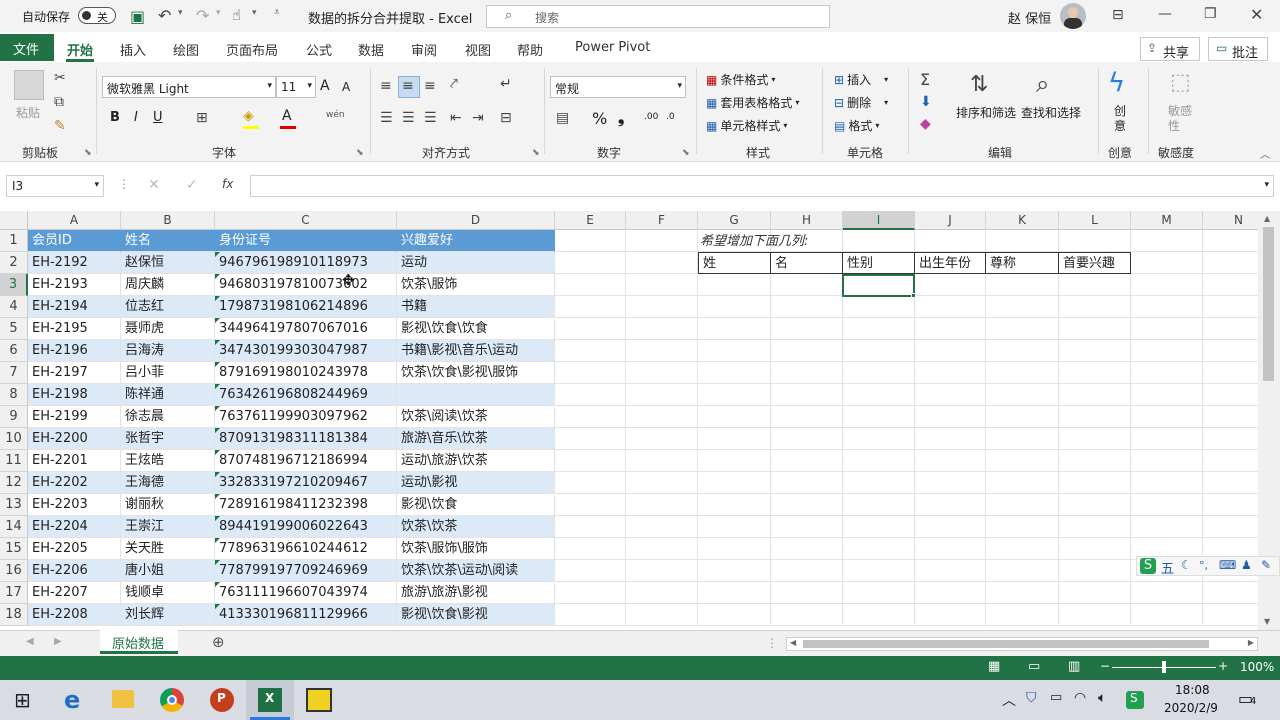 This screenshot has width=1280, height=720. What do you see at coordinates (506, 84) in the screenshot?
I see `wrap-text-icon: ↵` at bounding box center [506, 84].